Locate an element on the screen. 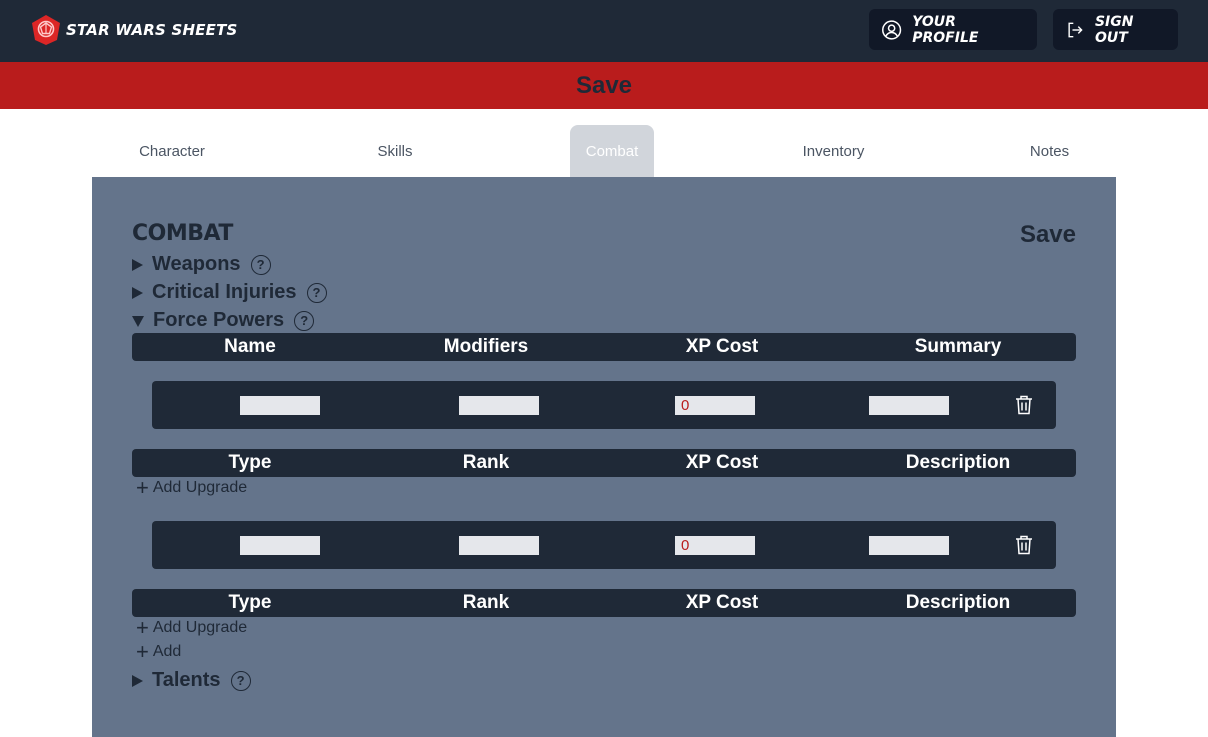 The image size is (1208, 737). force-powers-header: Name Modifiers XP Cost Summary is located at coordinates (604, 347).